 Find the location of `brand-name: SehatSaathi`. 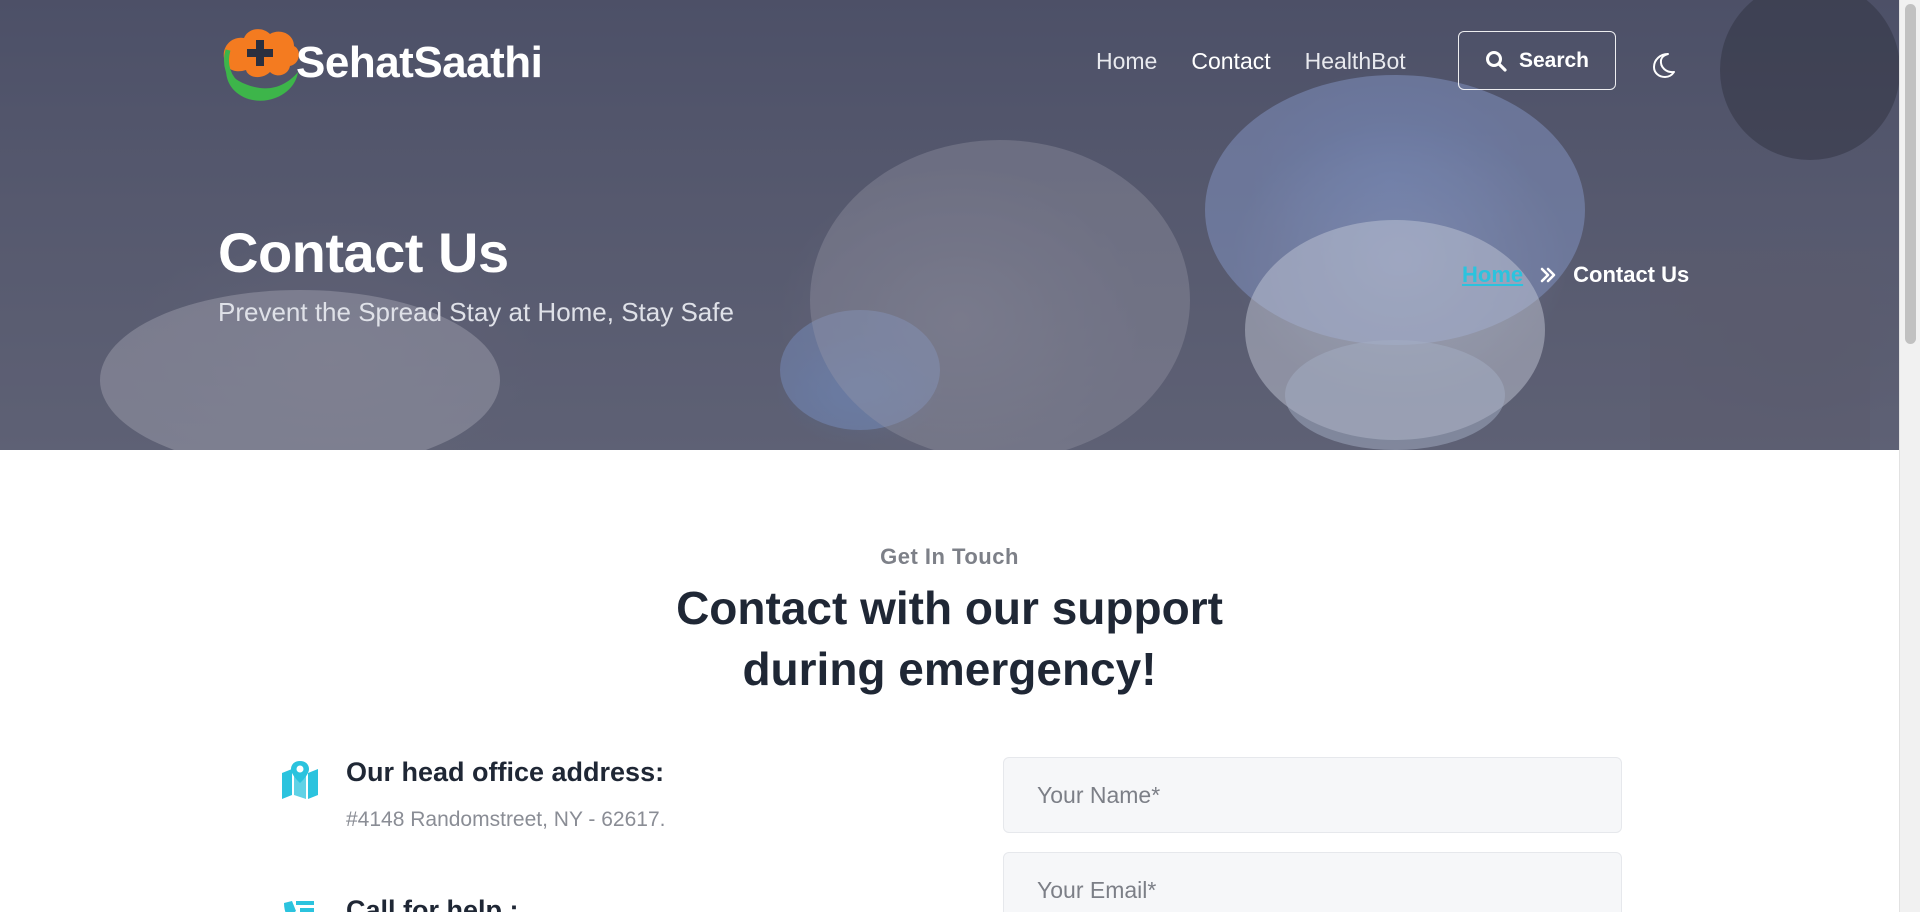

brand-name: SehatSaathi is located at coordinates (419, 62).